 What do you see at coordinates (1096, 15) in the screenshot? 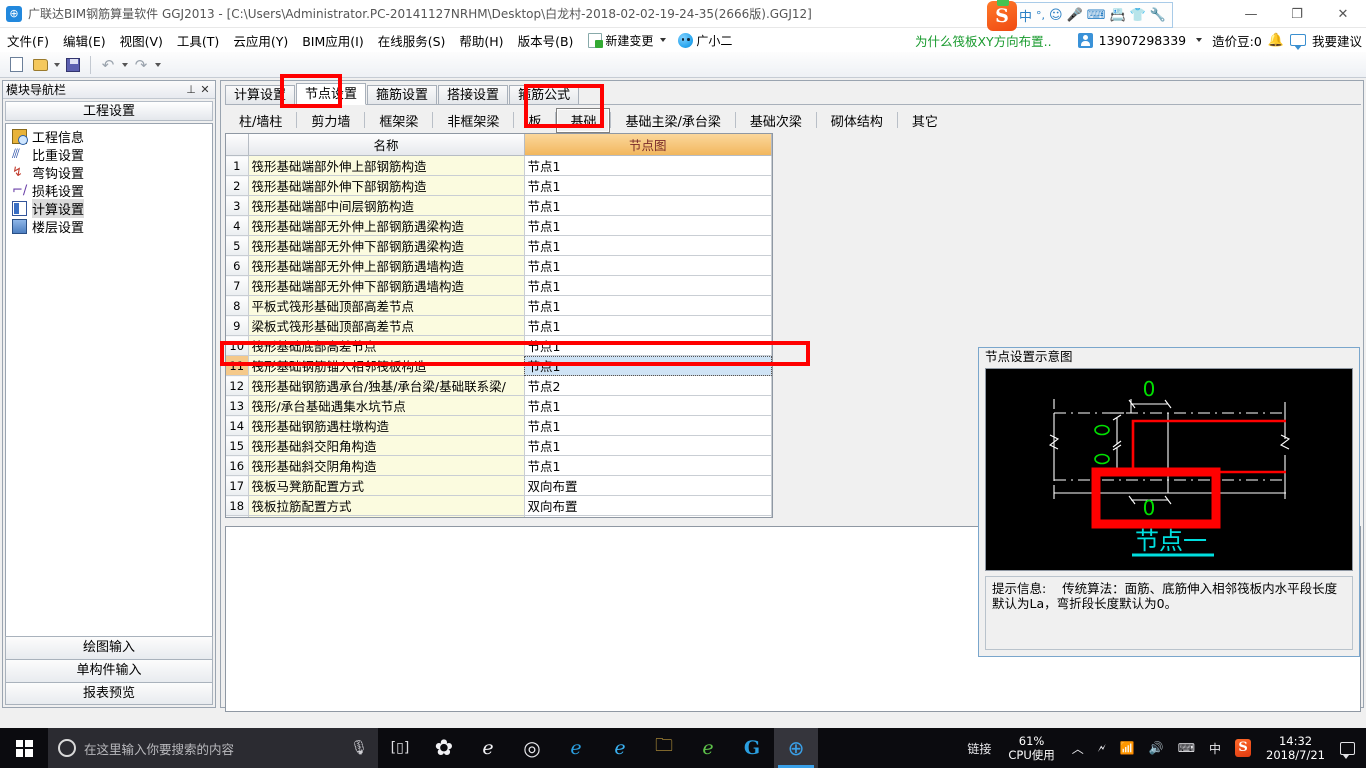
I see `ime-keyboard-icon: ⌨` at bounding box center [1096, 15].